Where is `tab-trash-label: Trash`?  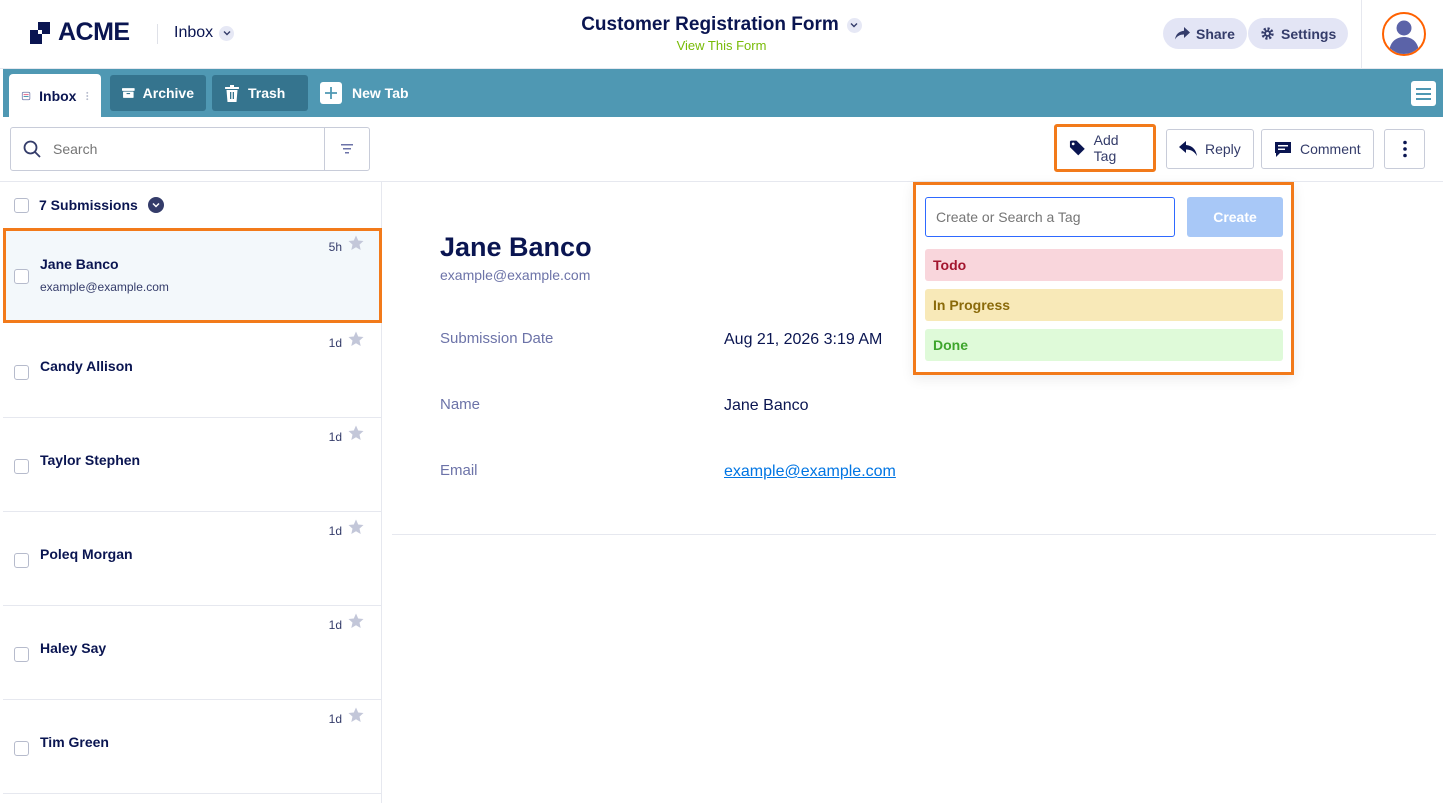
tab-trash-label: Trash is located at coordinates (267, 93).